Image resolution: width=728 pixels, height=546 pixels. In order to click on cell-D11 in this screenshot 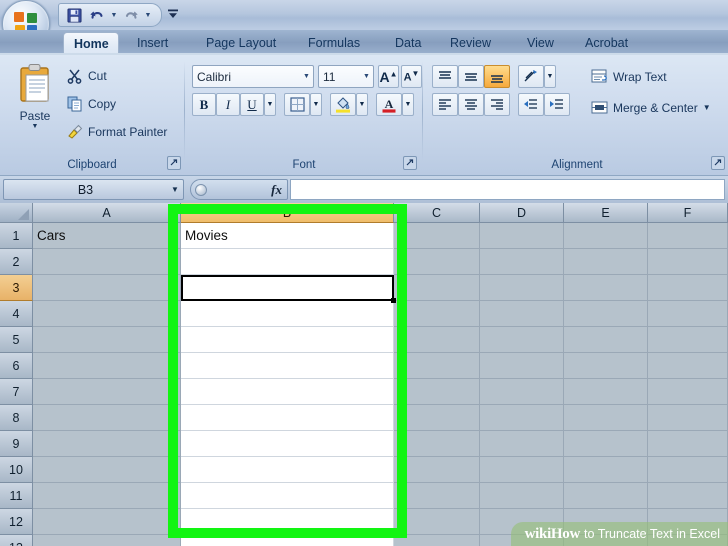, I will do `click(522, 496)`.